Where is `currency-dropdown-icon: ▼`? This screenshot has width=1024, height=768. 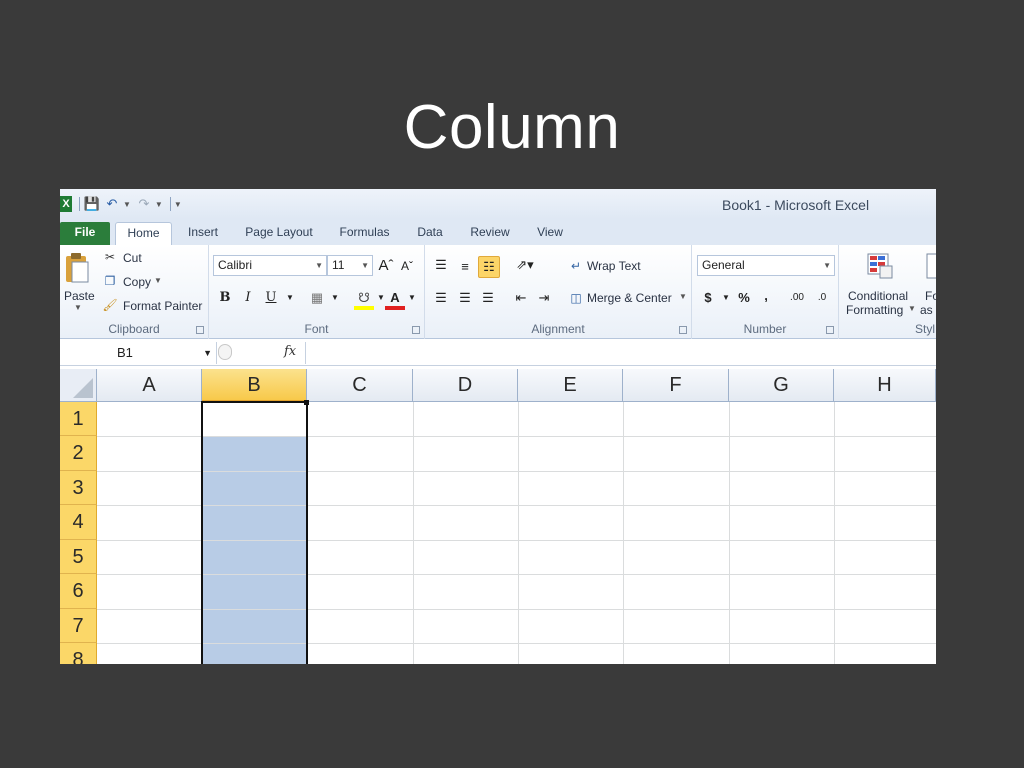
currency-dropdown-icon: ▼ is located at coordinates (726, 298).